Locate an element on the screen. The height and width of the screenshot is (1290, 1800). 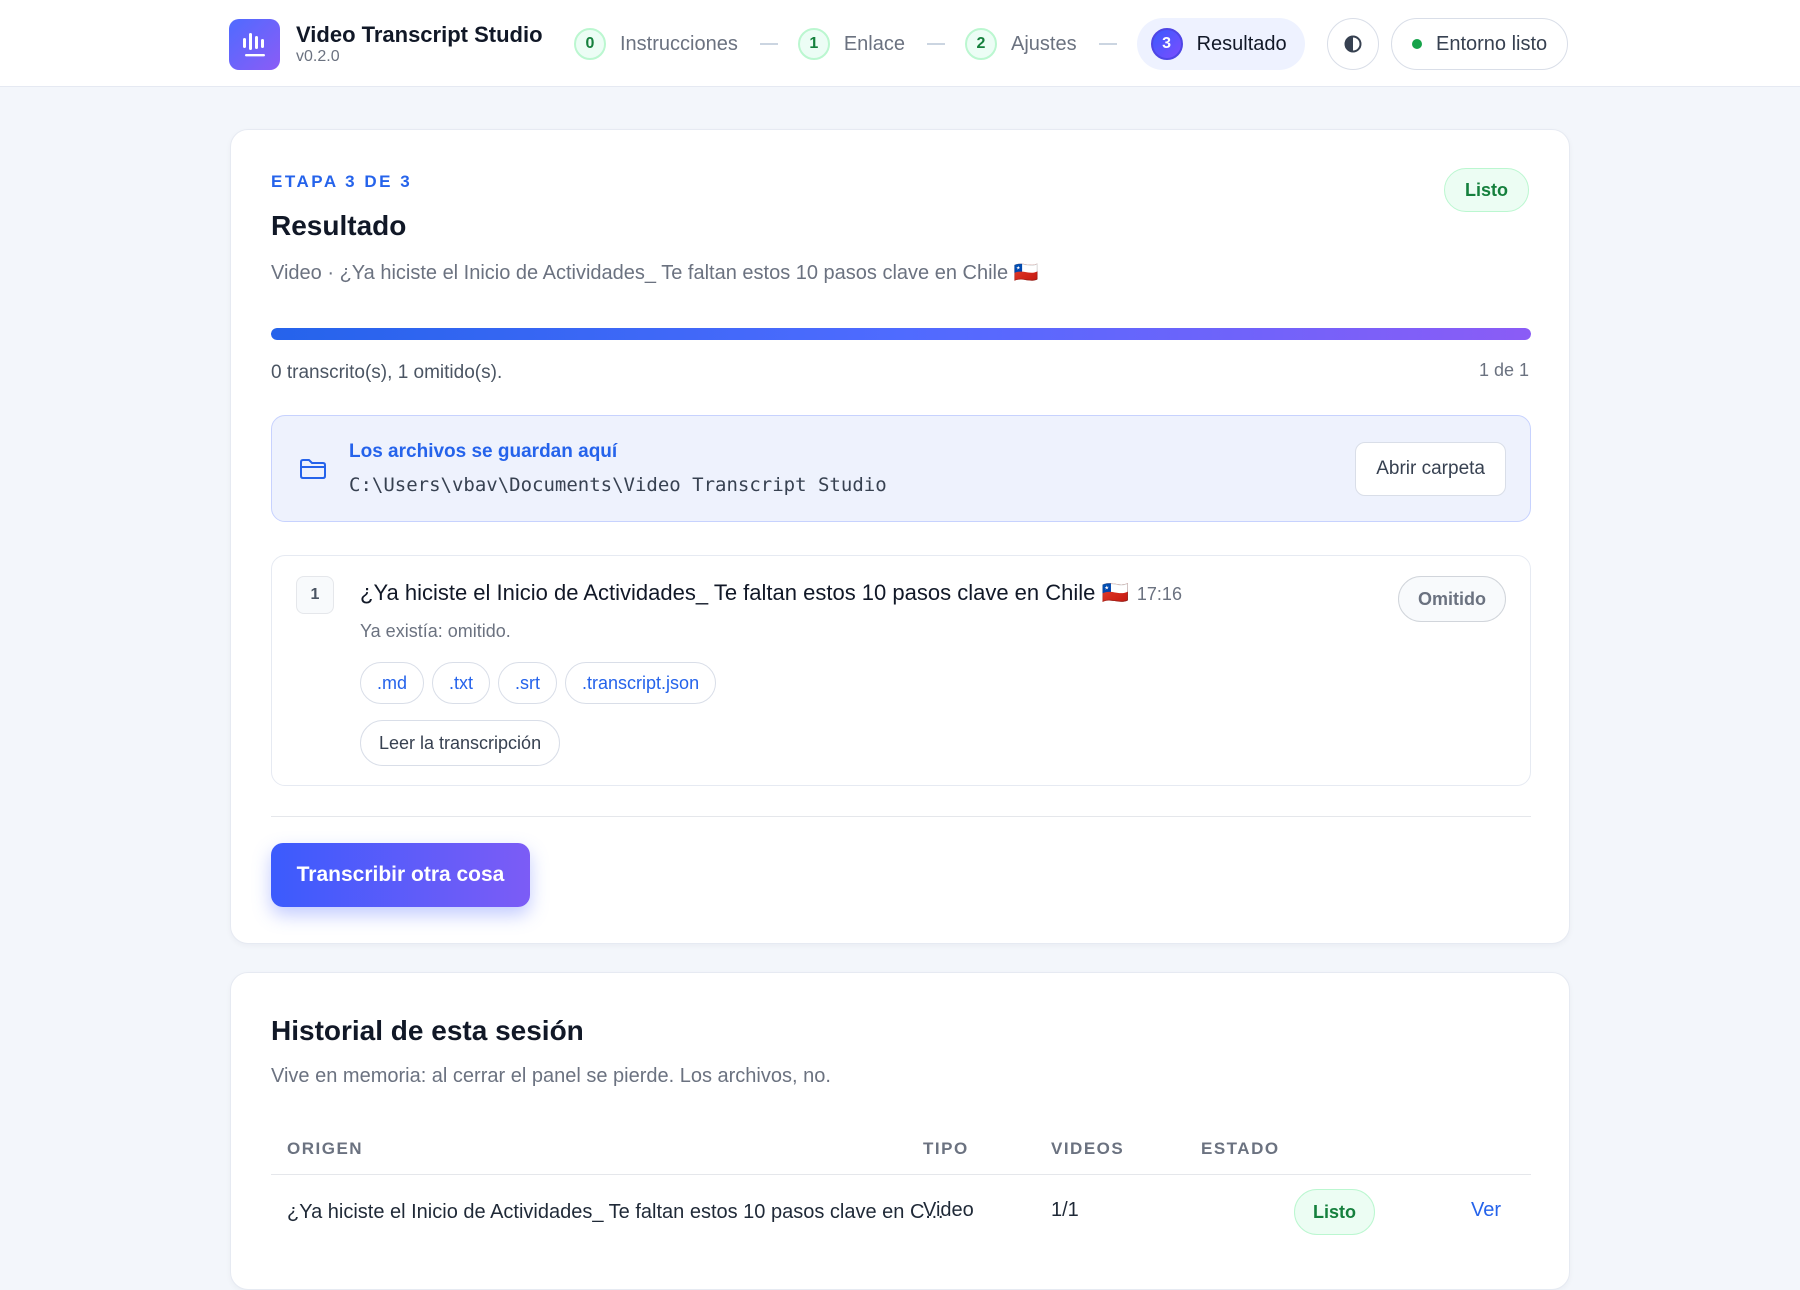
page-title: Resultado is located at coordinates (339, 225).